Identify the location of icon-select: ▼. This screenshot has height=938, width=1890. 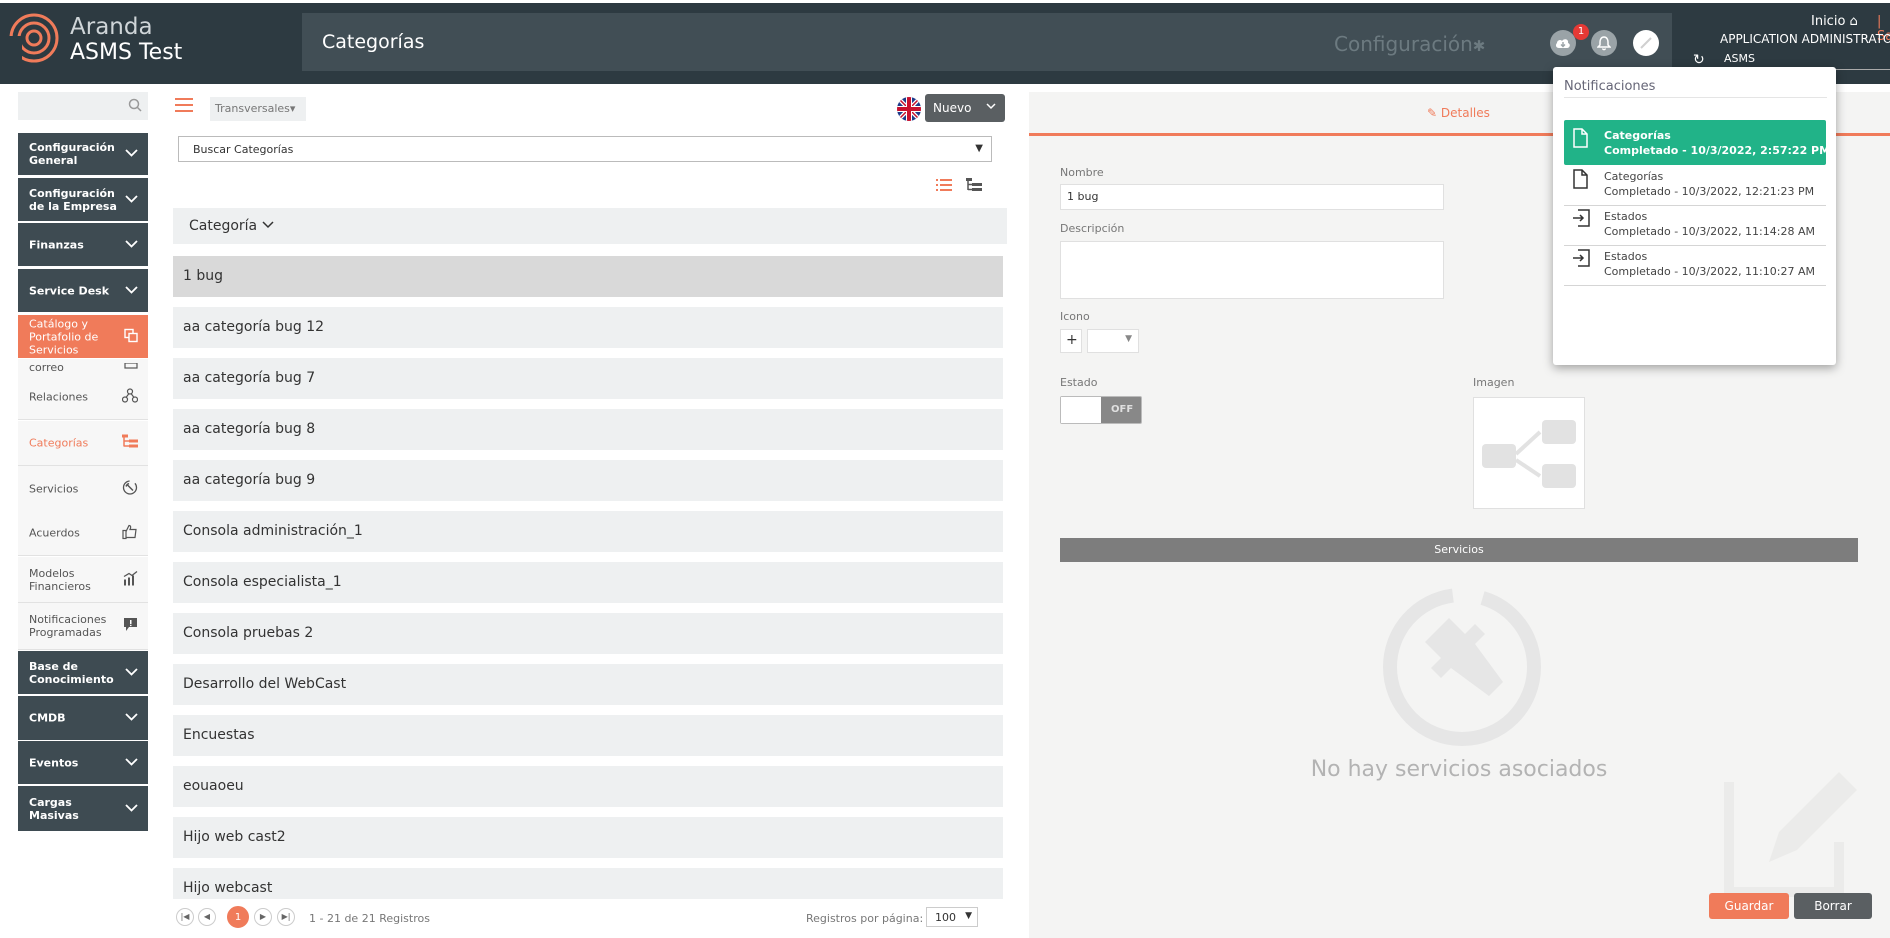
(1113, 341).